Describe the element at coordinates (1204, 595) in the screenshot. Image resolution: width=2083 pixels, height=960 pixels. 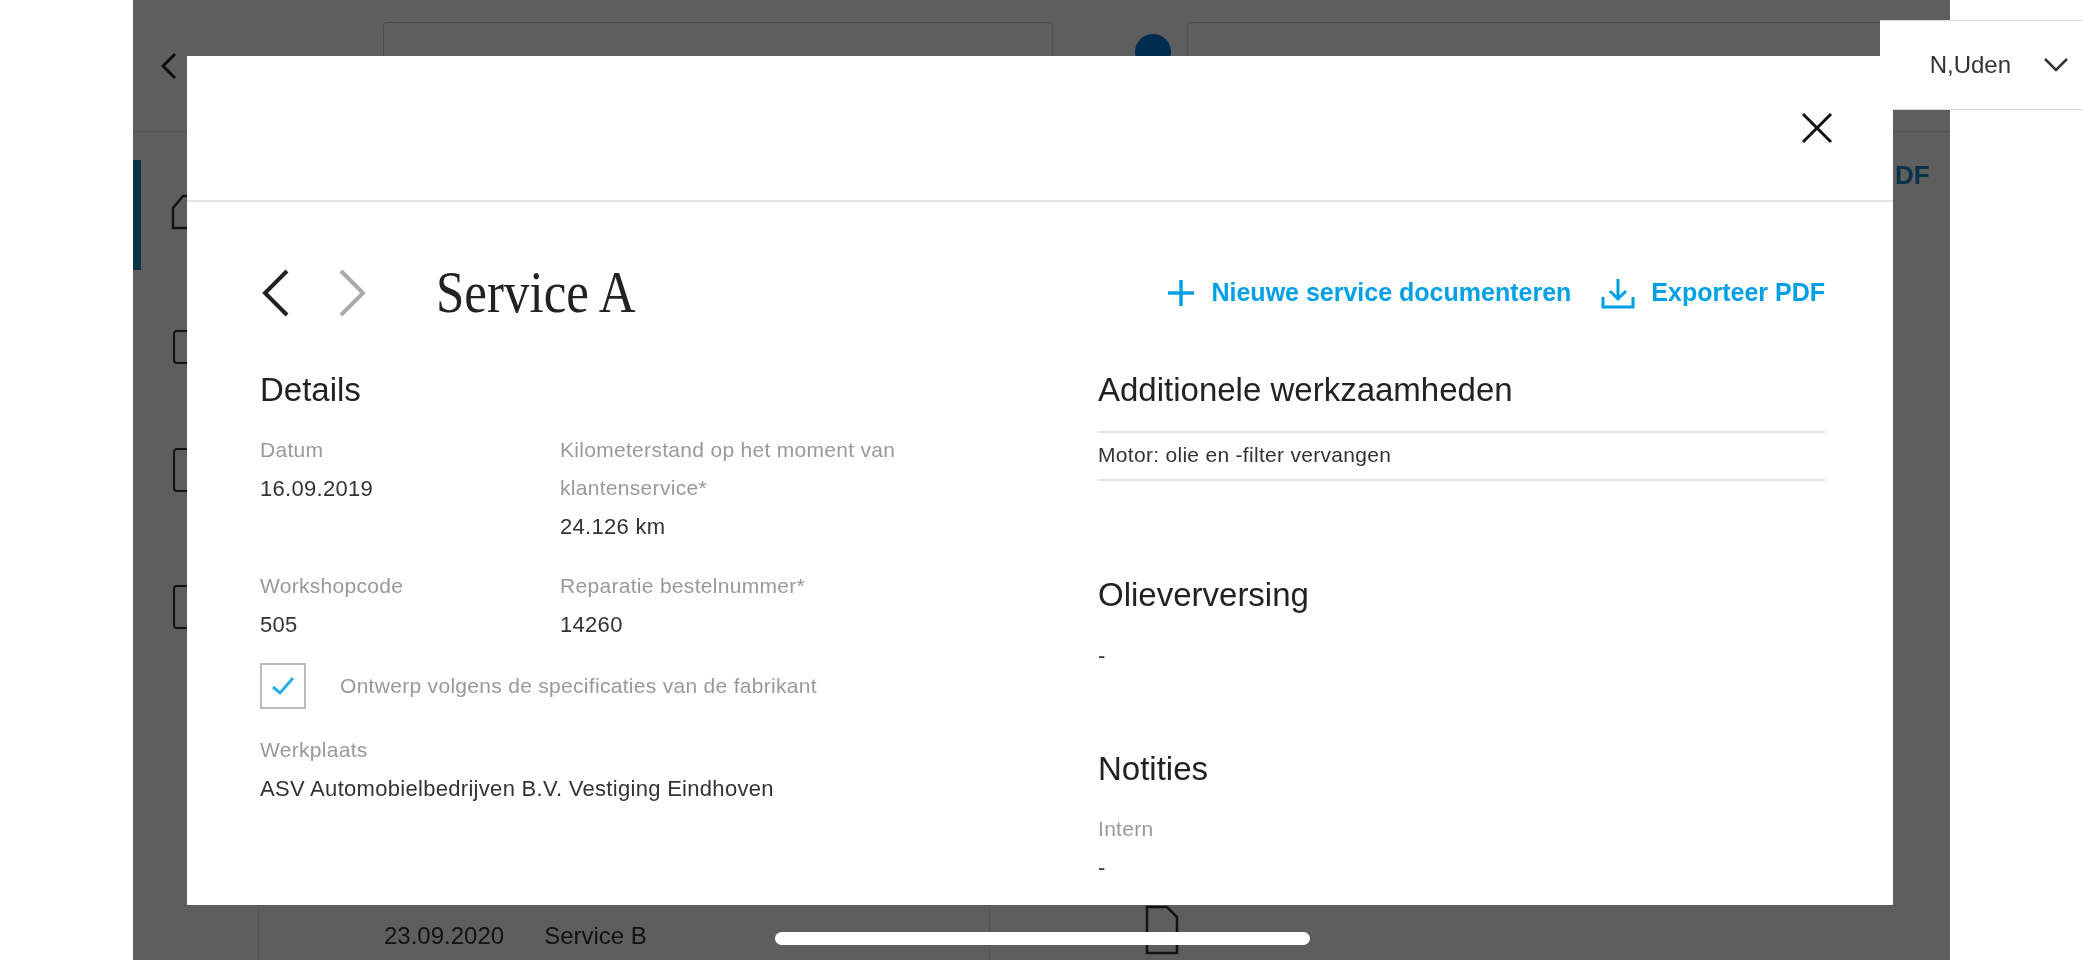
I see `section-heading: Olieverversing` at that location.